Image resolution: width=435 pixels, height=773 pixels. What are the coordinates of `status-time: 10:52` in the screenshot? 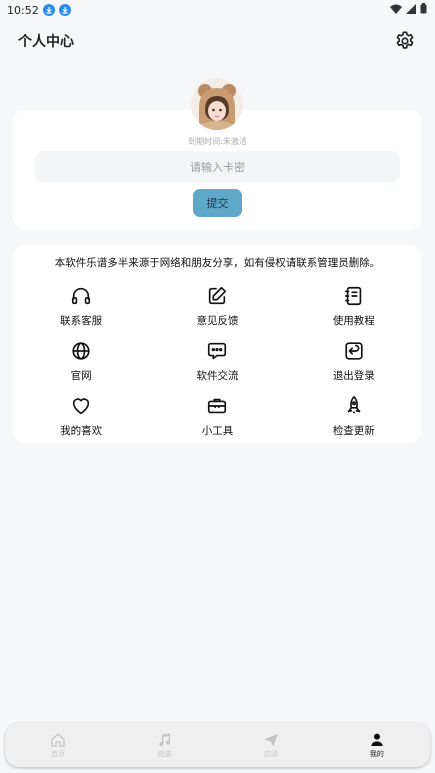 It's located at (23, 10).